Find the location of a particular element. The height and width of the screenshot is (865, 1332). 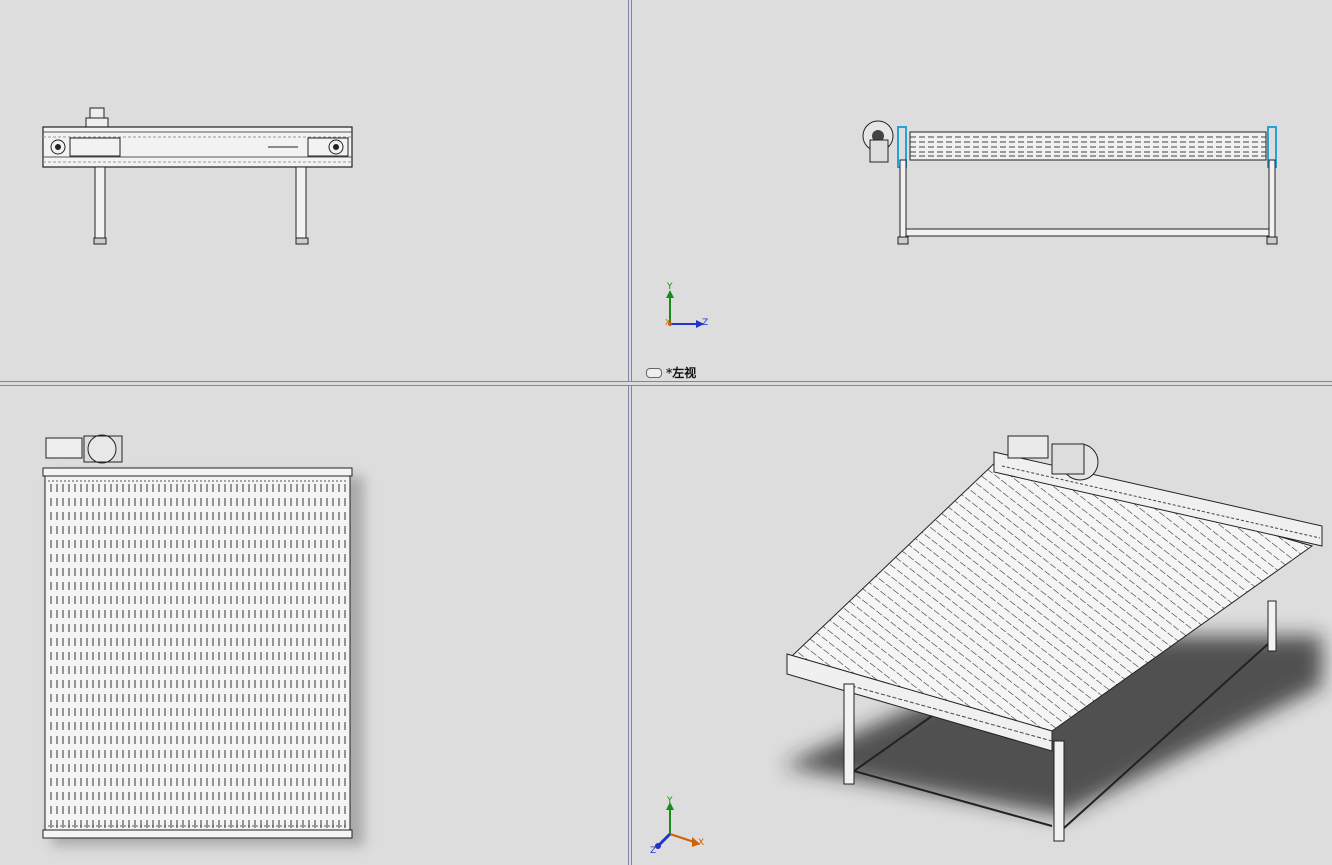

top-view-drawing is located at coordinates (203, 640).